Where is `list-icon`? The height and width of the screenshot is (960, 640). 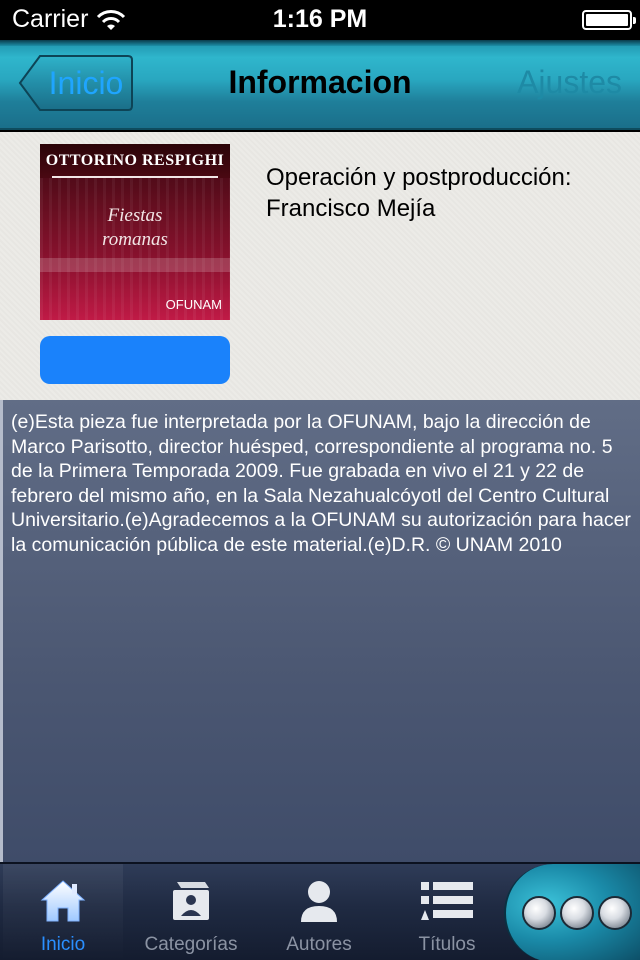 list-icon is located at coordinates (447, 902).